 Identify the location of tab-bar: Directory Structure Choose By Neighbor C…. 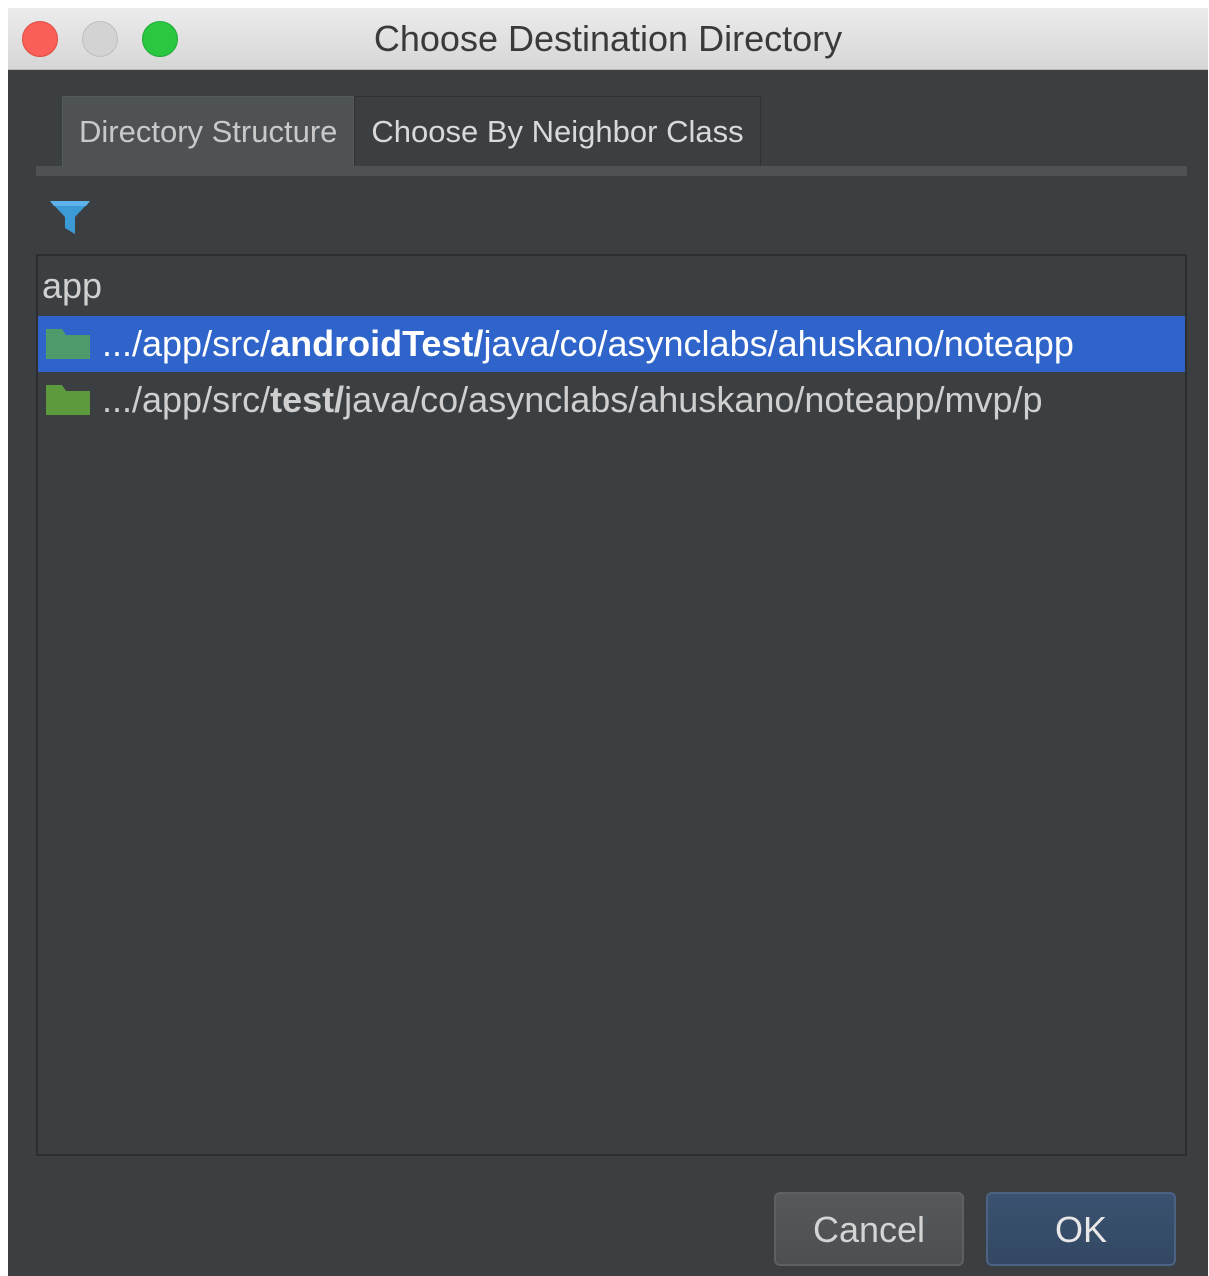
(411, 131).